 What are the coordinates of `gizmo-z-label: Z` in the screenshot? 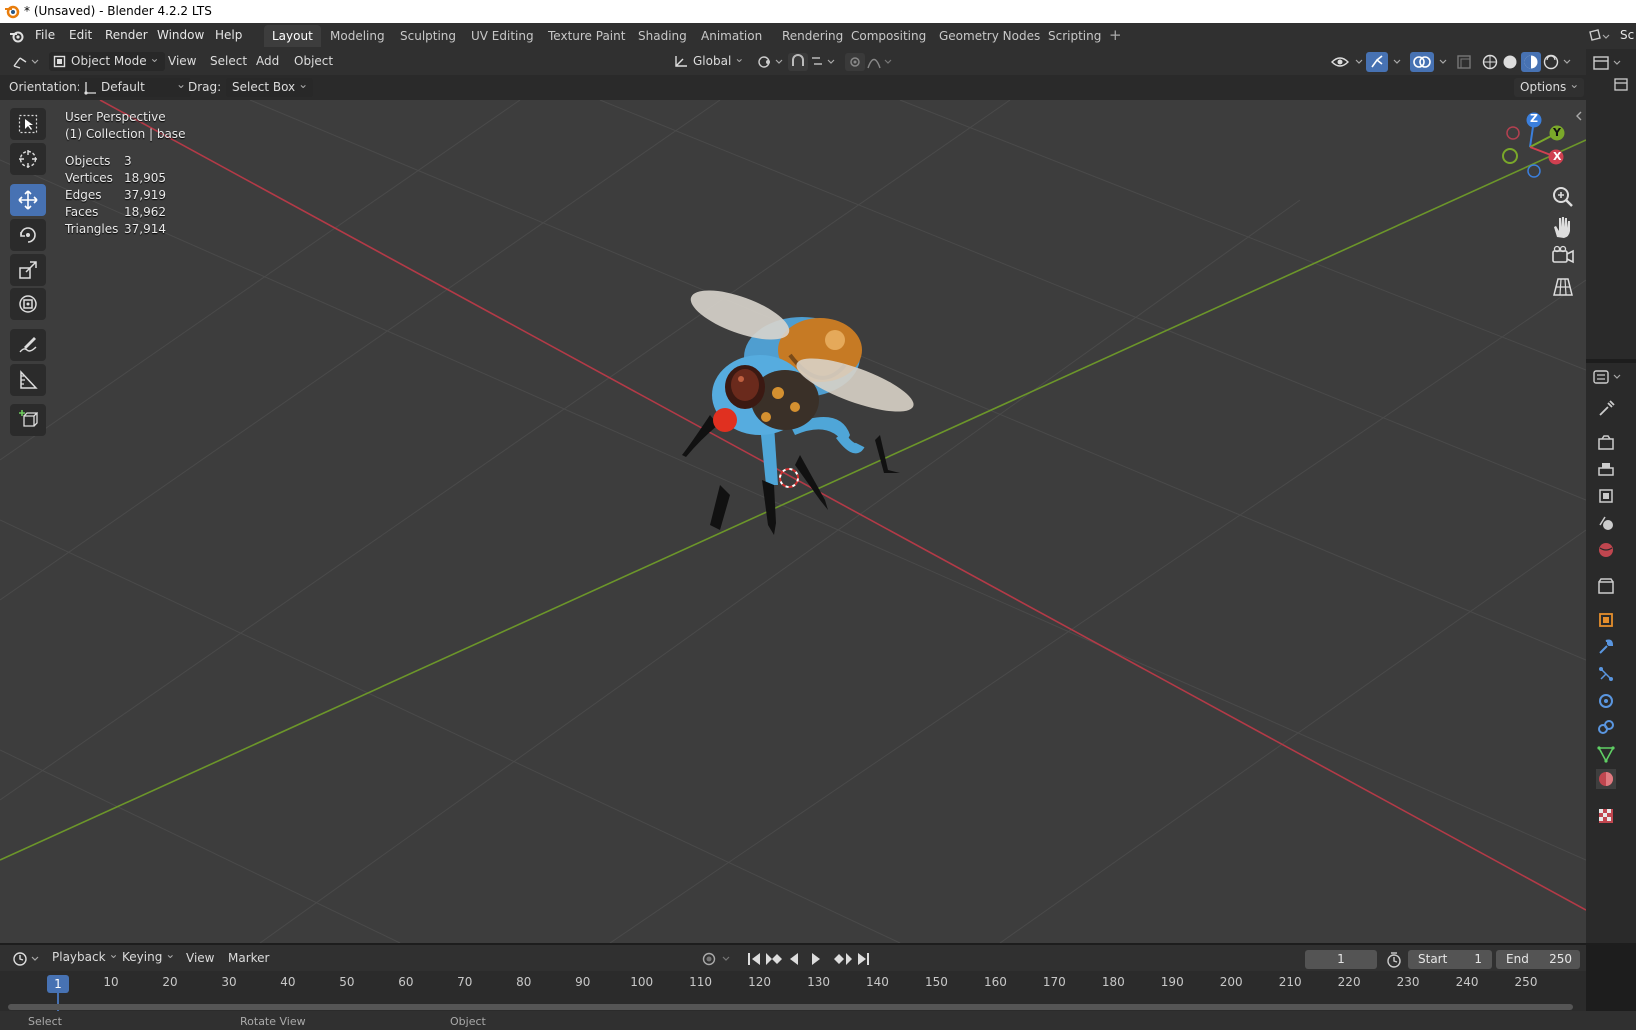 It's located at (1534, 118).